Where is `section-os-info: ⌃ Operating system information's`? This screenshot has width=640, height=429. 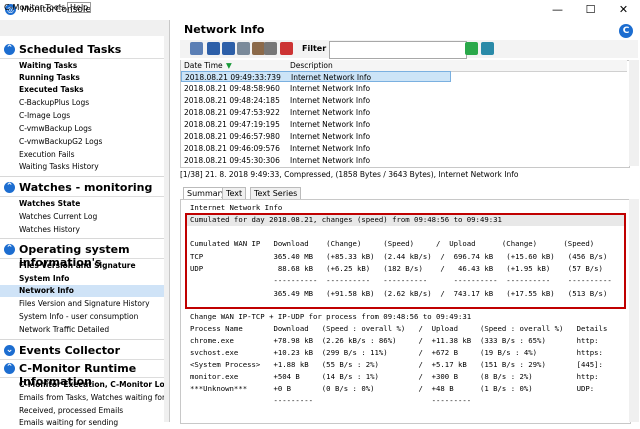
section-os-info: ⌃ Operating system information's is located at coordinates (84, 255).